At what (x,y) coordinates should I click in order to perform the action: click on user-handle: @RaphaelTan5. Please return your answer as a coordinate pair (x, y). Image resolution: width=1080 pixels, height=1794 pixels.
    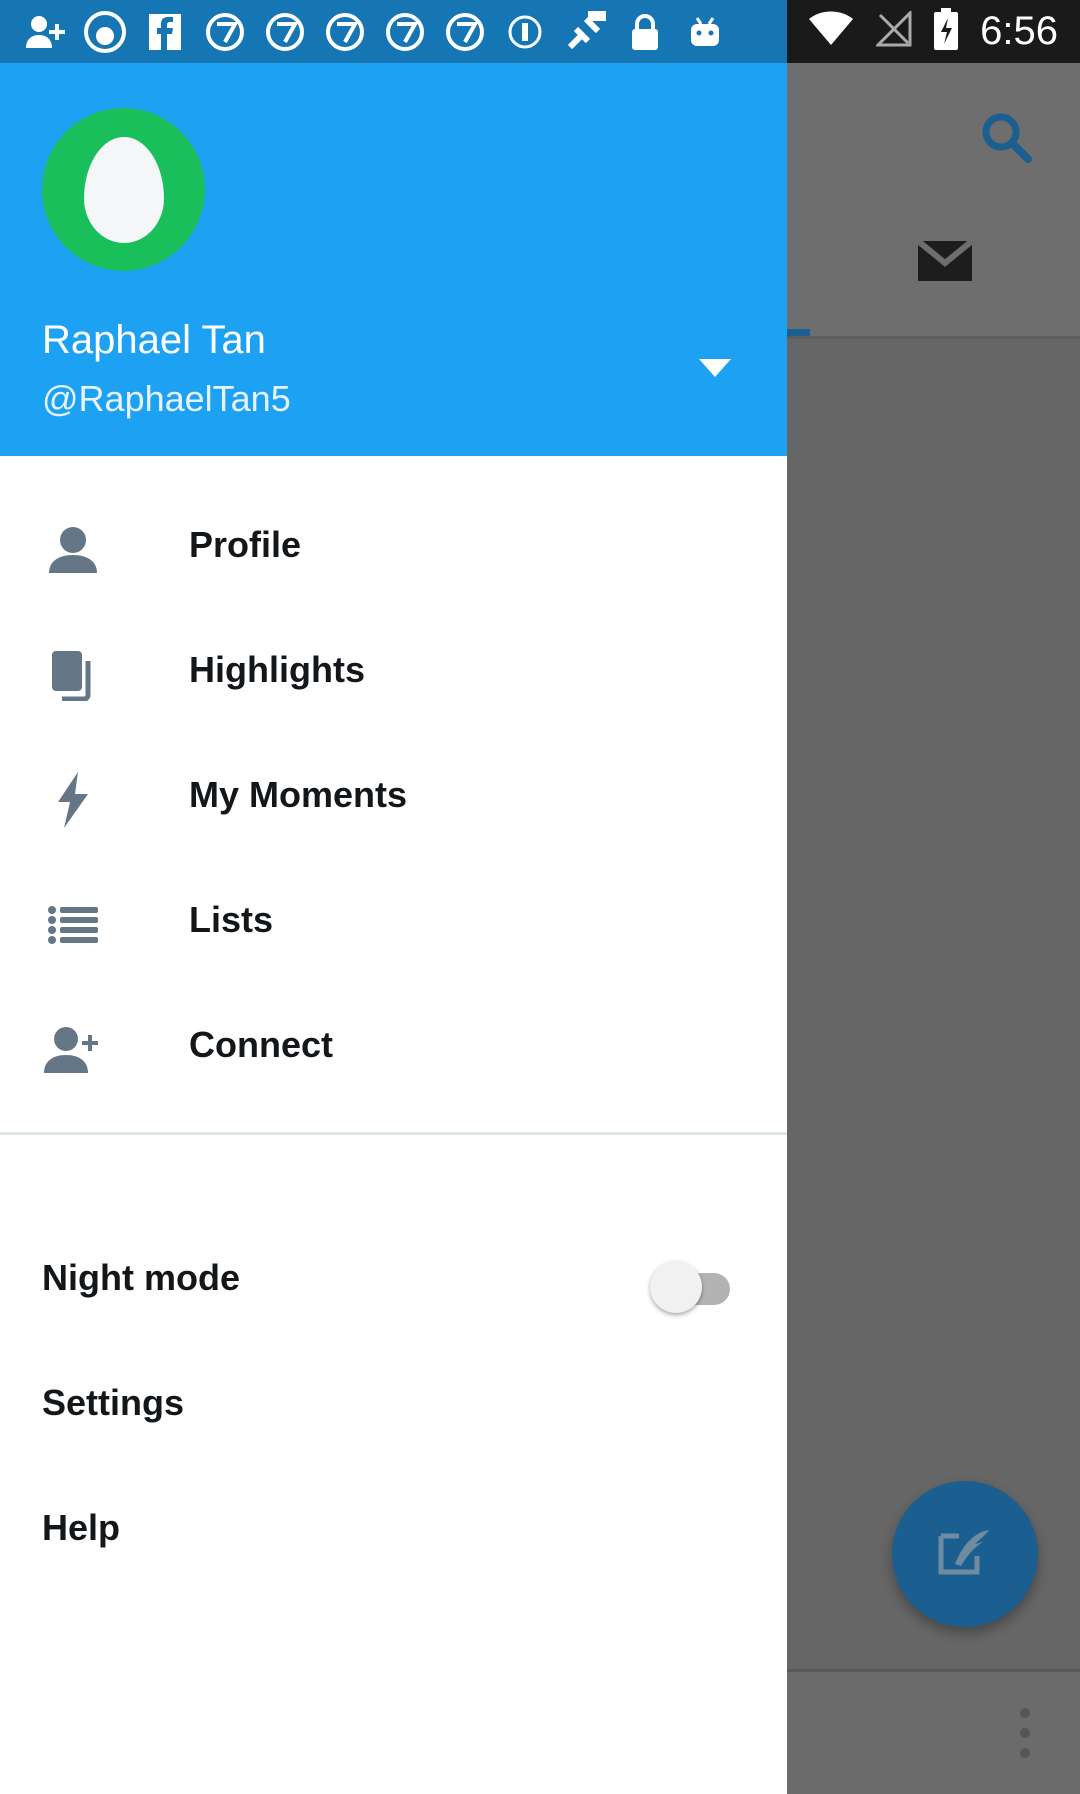
    Looking at the image, I should click on (166, 398).